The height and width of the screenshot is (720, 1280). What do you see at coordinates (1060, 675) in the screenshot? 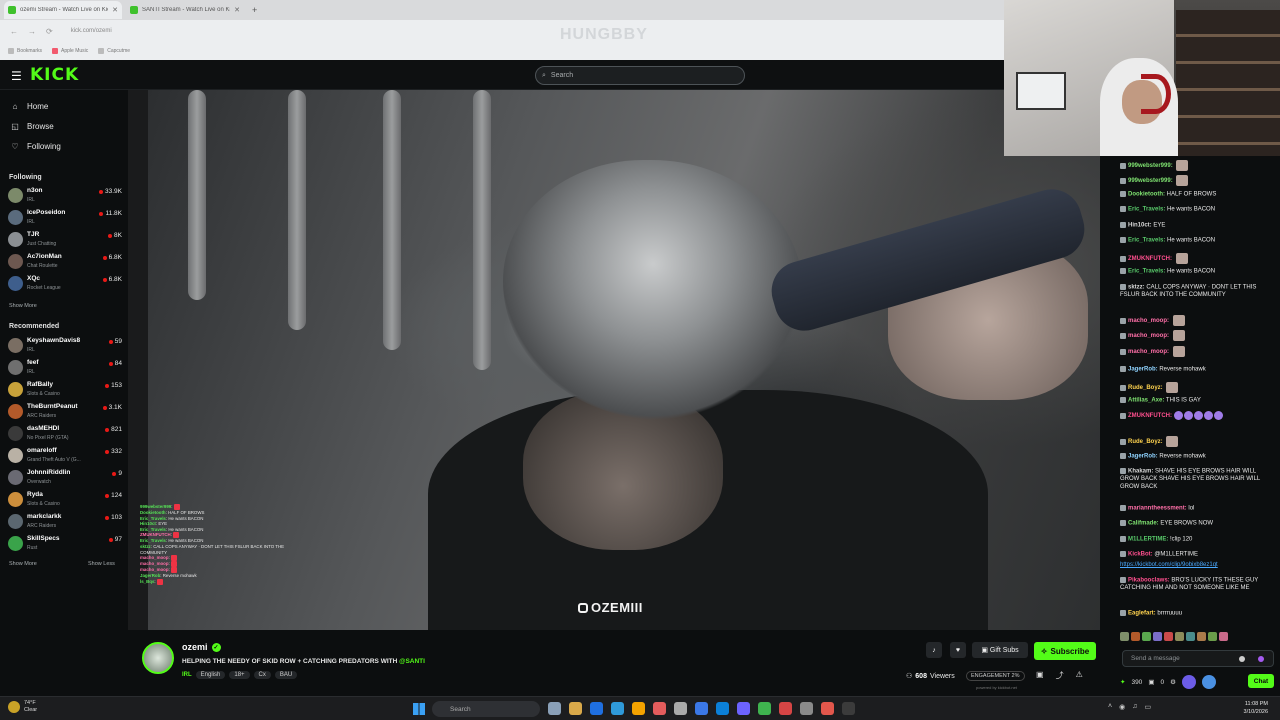
I see `share-icon: ⤴` at bounding box center [1060, 675].